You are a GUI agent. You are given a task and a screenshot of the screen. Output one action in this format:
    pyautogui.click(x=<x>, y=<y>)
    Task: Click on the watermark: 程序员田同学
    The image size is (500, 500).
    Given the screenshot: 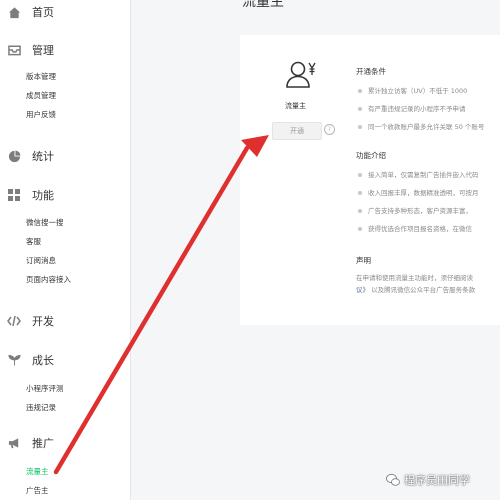 What is the action you would take?
    pyautogui.click(x=428, y=480)
    